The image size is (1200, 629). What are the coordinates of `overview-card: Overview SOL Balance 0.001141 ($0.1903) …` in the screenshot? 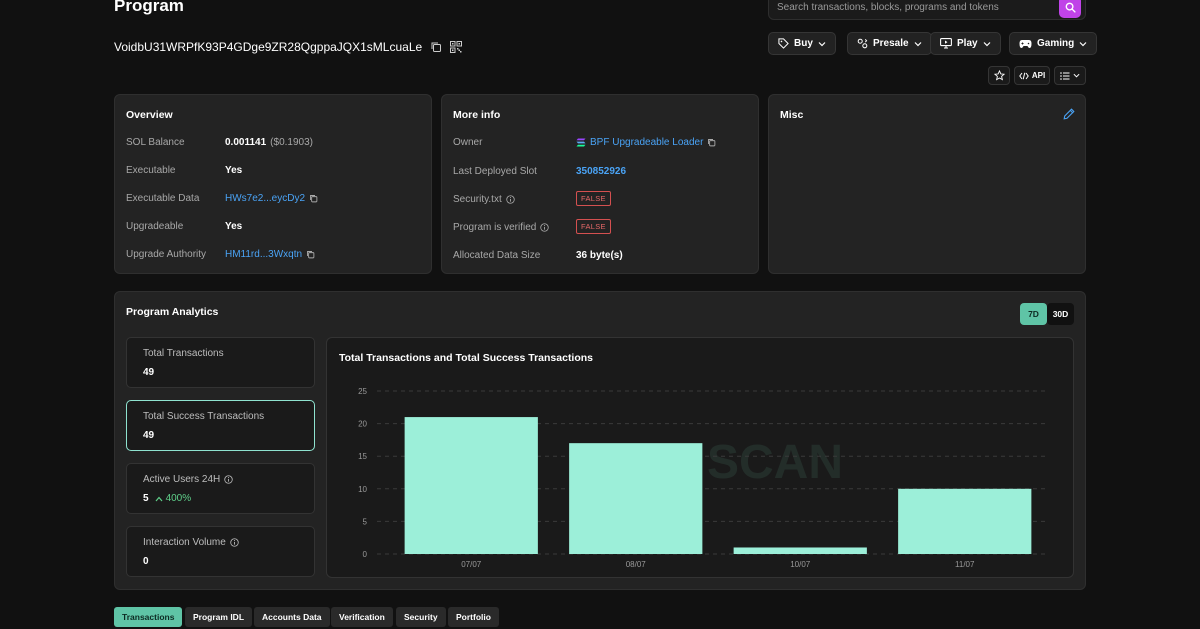 It's located at (273, 184).